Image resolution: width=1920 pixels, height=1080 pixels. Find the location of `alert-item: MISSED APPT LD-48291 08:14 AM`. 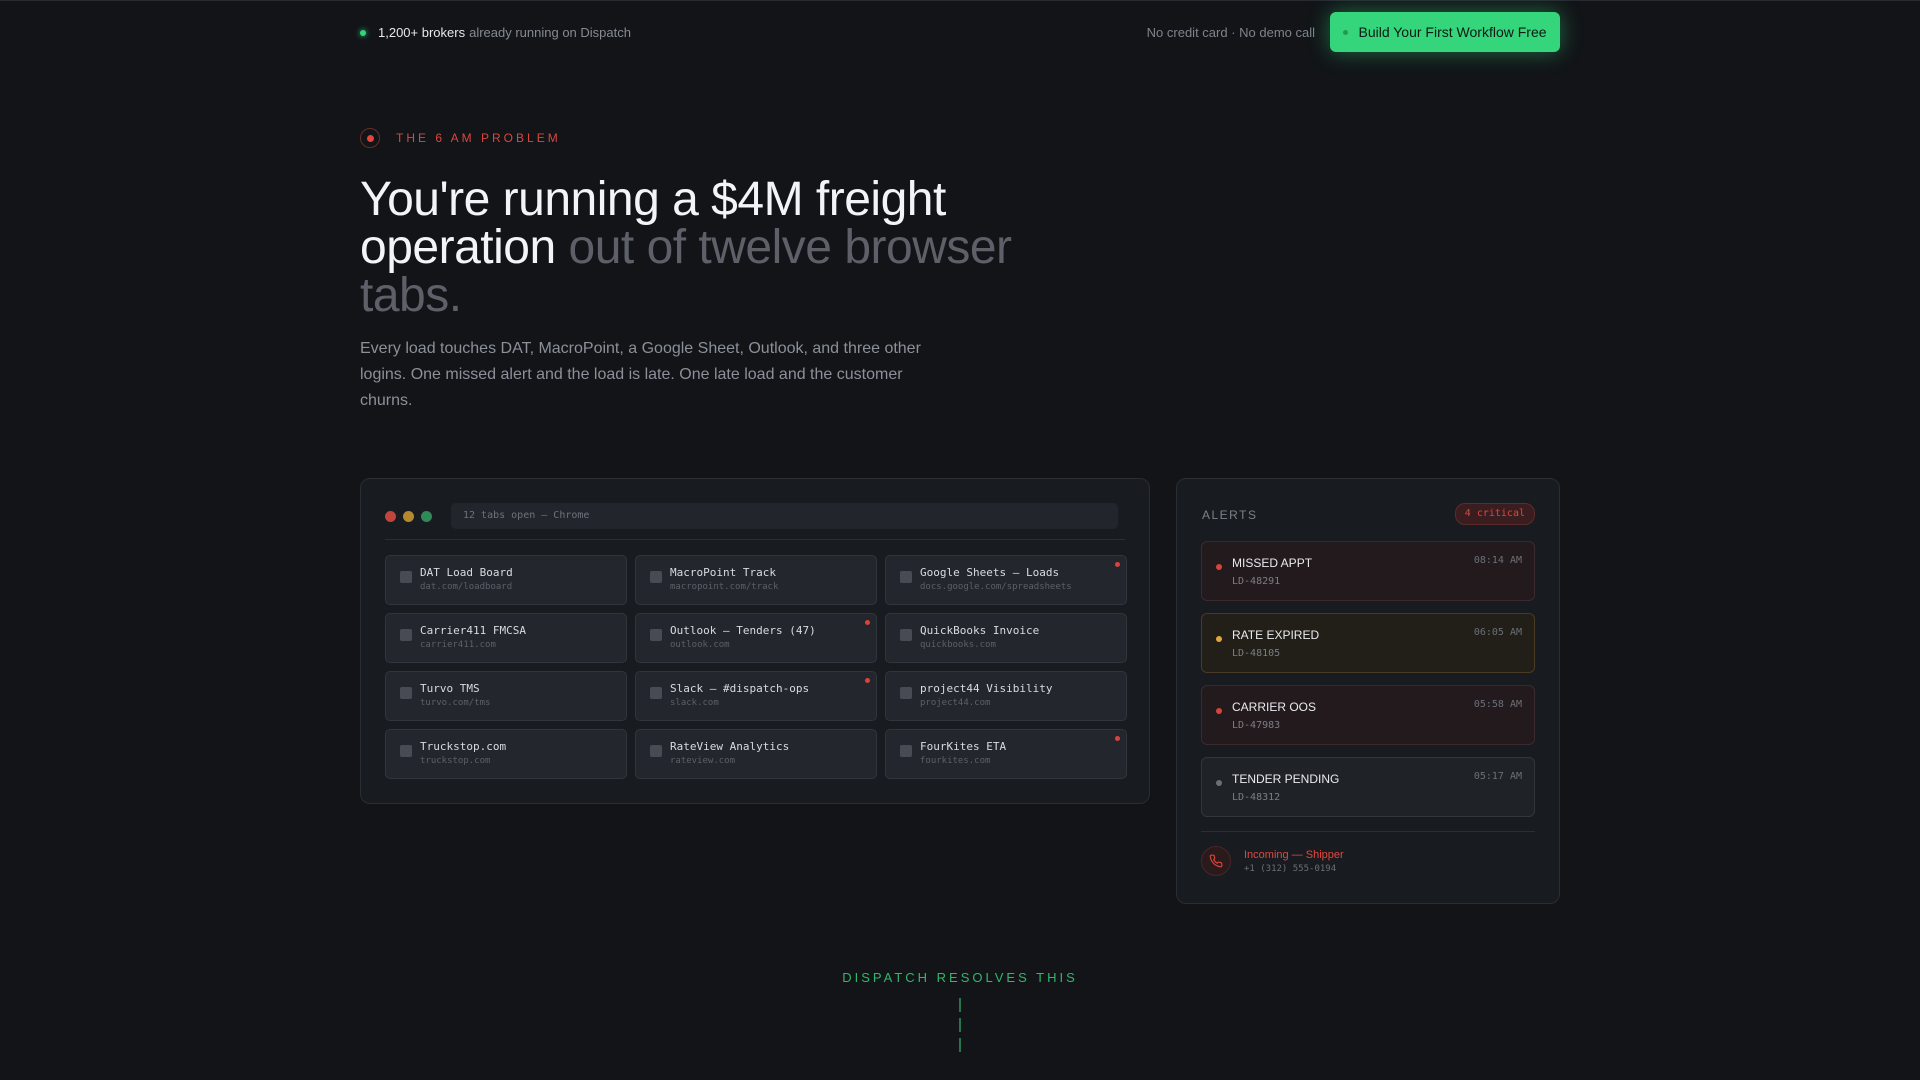

alert-item: MISSED APPT LD-48291 08:14 AM is located at coordinates (1368, 571).